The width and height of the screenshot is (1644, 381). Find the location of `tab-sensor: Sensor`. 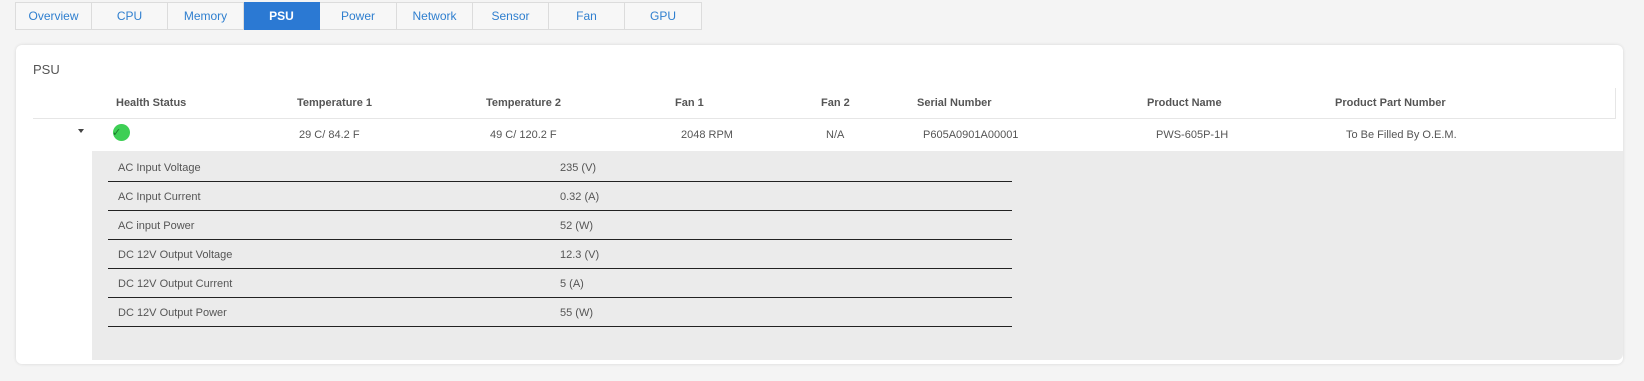

tab-sensor: Sensor is located at coordinates (511, 16).